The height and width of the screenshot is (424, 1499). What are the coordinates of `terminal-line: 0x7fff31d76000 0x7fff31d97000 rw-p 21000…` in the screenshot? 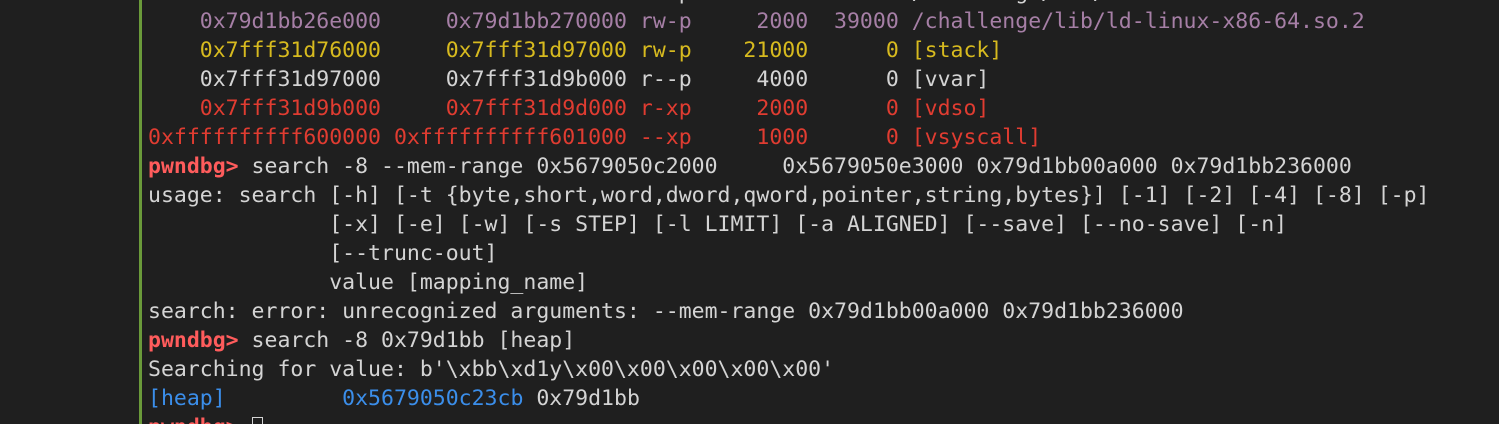 It's located at (788, 50).